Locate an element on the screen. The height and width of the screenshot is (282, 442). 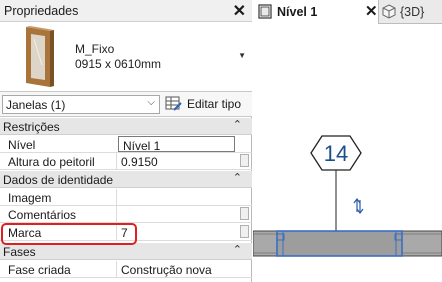
type-selector: M_Fixo 0915 x 0610mm ▼ is located at coordinates (126, 57).